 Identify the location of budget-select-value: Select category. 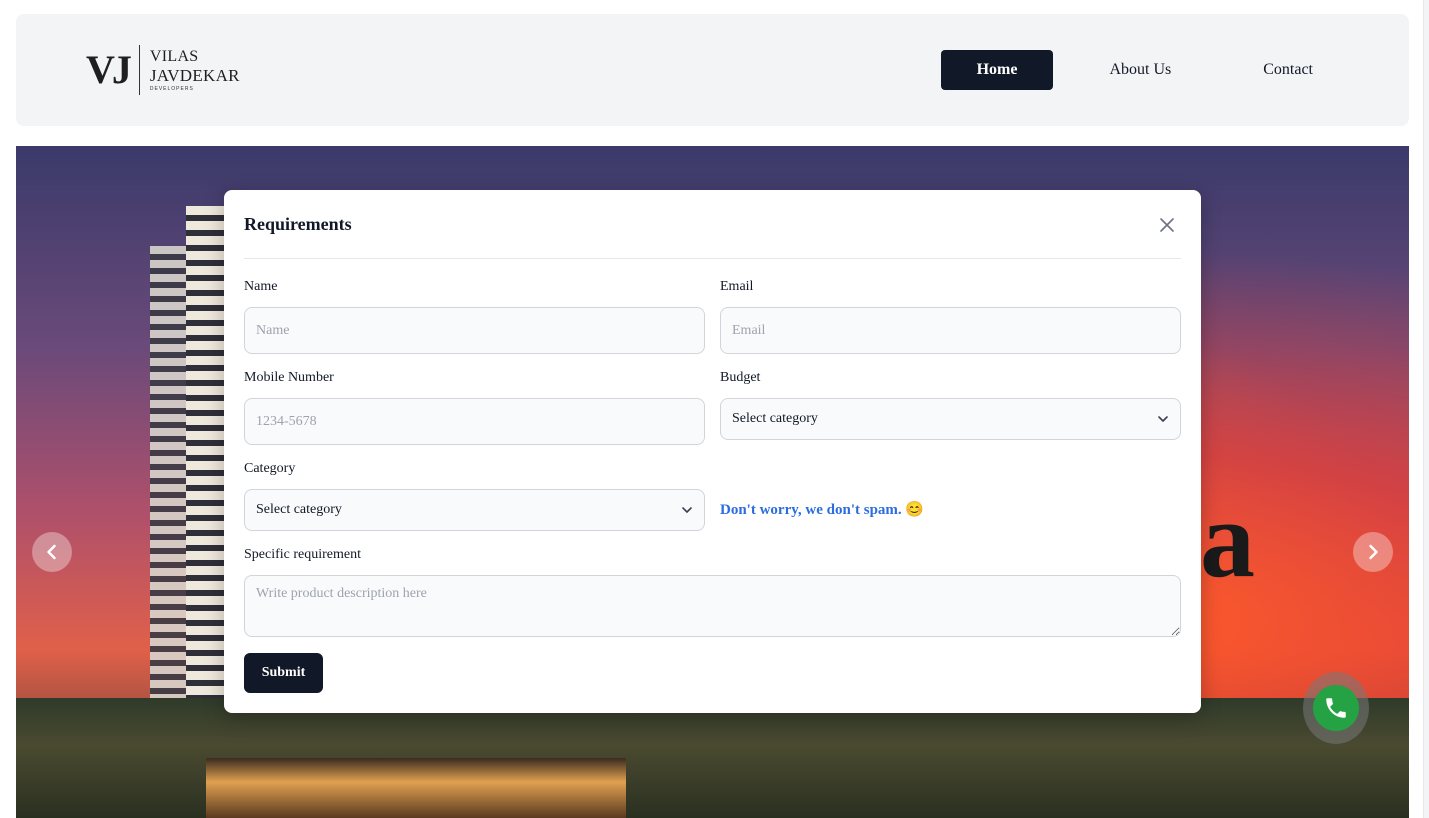
(775, 418).